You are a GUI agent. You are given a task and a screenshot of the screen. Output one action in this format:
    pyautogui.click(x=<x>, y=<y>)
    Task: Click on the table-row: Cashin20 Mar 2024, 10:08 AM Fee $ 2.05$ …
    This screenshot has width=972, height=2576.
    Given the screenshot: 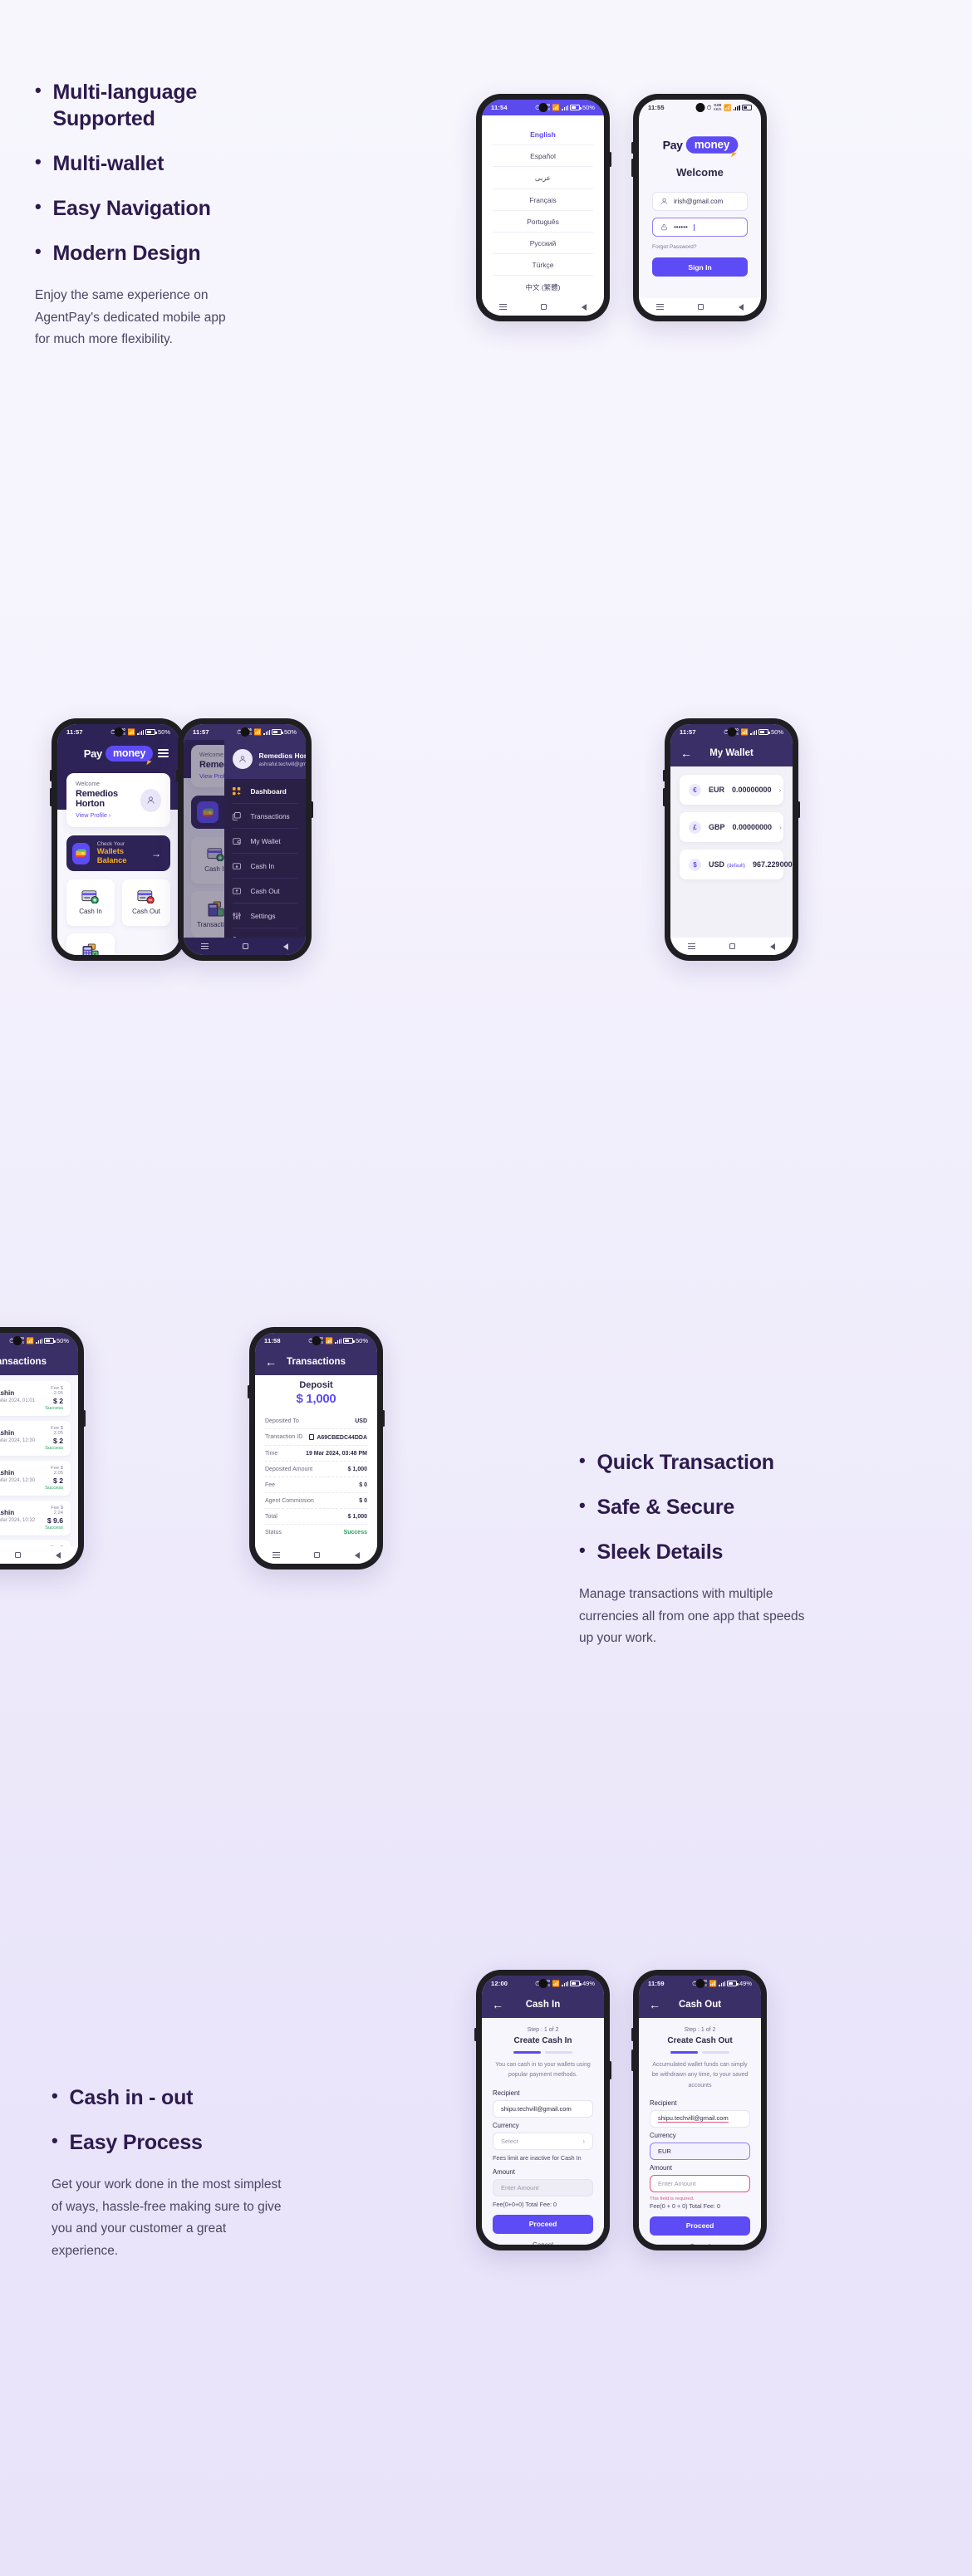 What is the action you would take?
    pyautogui.click(x=35, y=1543)
    